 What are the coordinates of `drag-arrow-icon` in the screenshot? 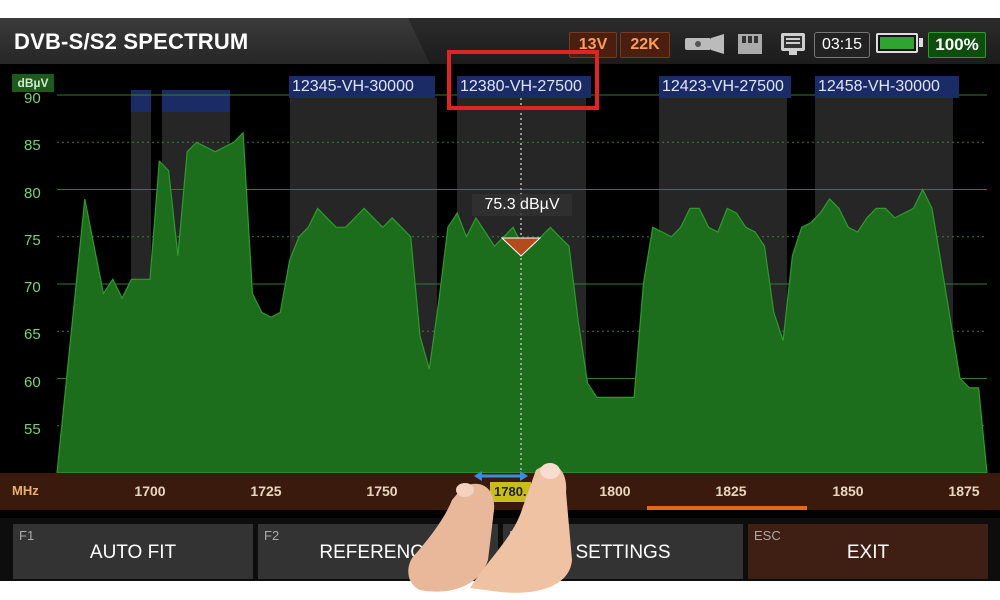 It's located at (501, 476).